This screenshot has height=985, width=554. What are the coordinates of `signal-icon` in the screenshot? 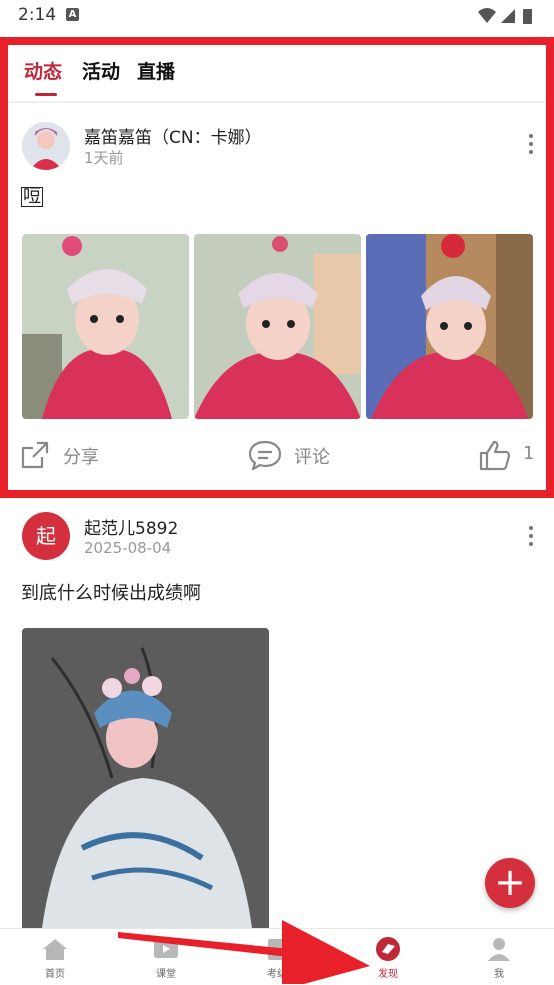 It's located at (508, 16).